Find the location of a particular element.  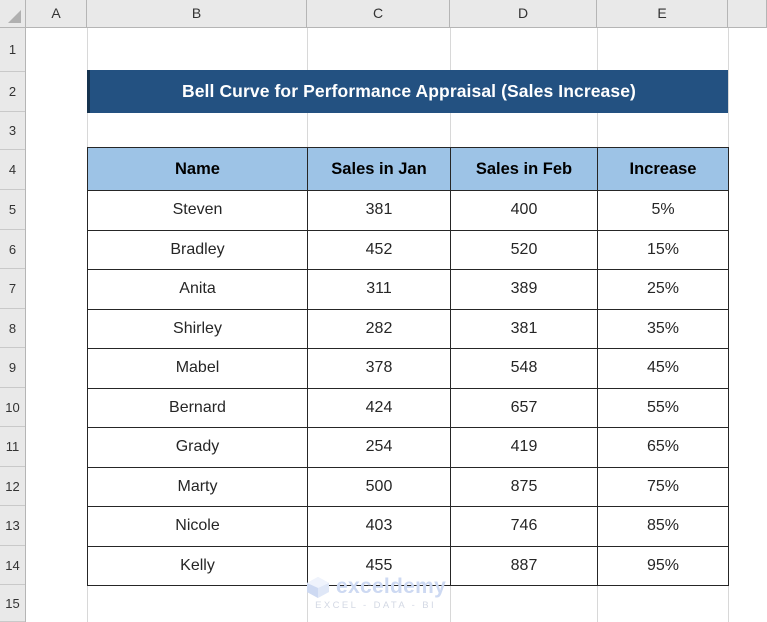

cell-sales-in-feb: 657 is located at coordinates (524, 407).